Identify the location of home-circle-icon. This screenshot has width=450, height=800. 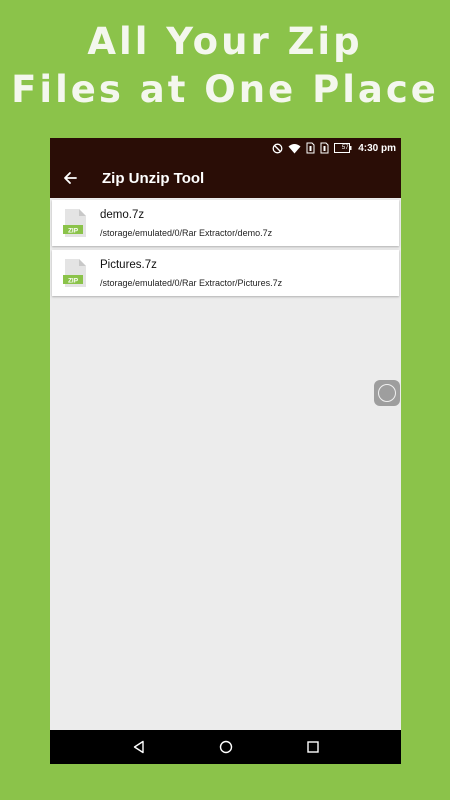
(226, 747).